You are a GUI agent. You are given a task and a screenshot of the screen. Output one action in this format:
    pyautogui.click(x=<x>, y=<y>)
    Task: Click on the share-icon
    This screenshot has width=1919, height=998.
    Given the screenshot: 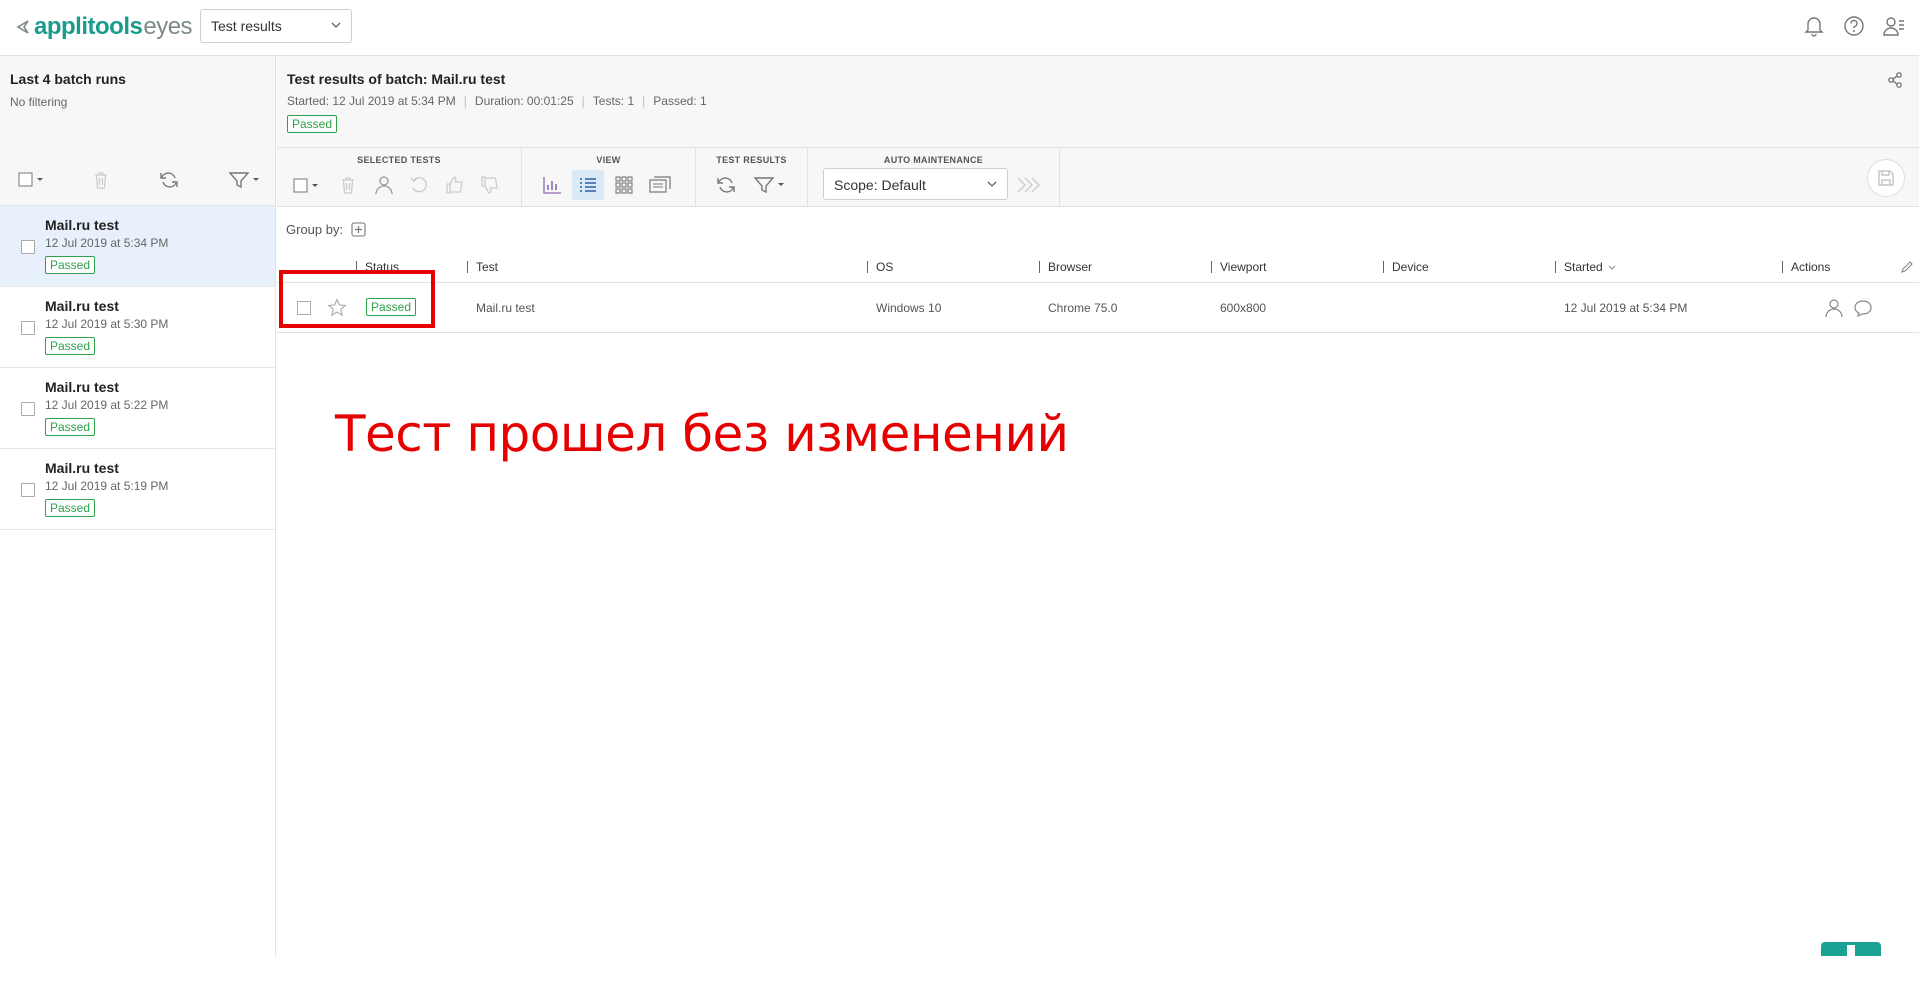 What is the action you would take?
    pyautogui.click(x=1895, y=80)
    